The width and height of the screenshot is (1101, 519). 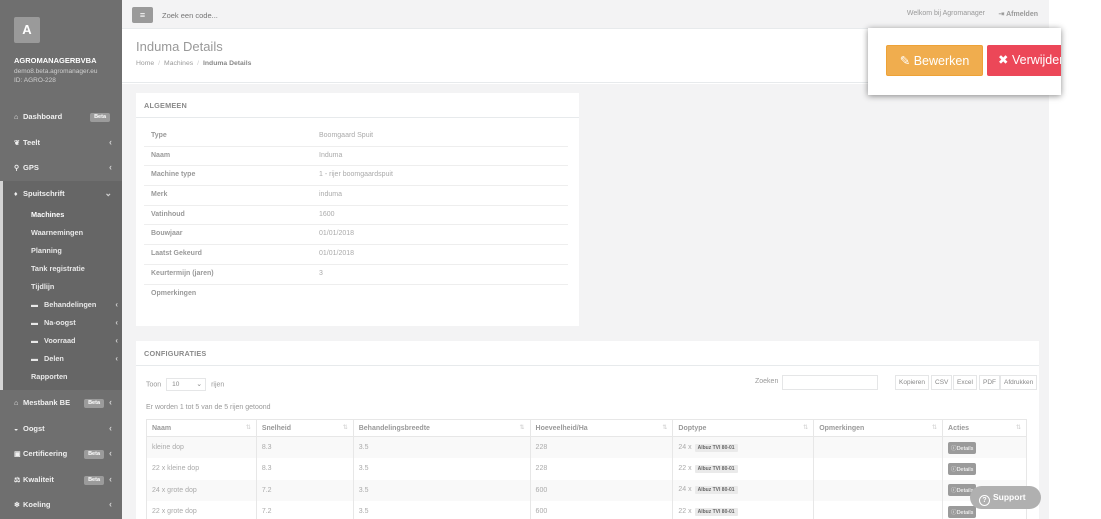 What do you see at coordinates (182, 273) in the screenshot?
I see `detail-key: Keurtermijn (jaren)` at bounding box center [182, 273].